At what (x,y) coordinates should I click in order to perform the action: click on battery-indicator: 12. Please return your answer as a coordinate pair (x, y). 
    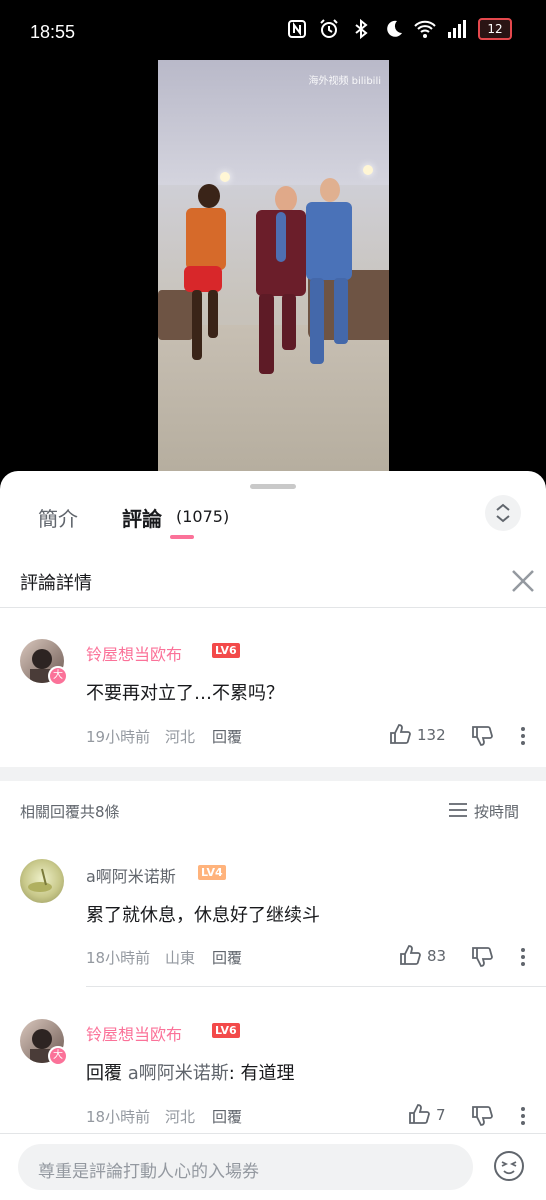
    Looking at the image, I should click on (495, 29).